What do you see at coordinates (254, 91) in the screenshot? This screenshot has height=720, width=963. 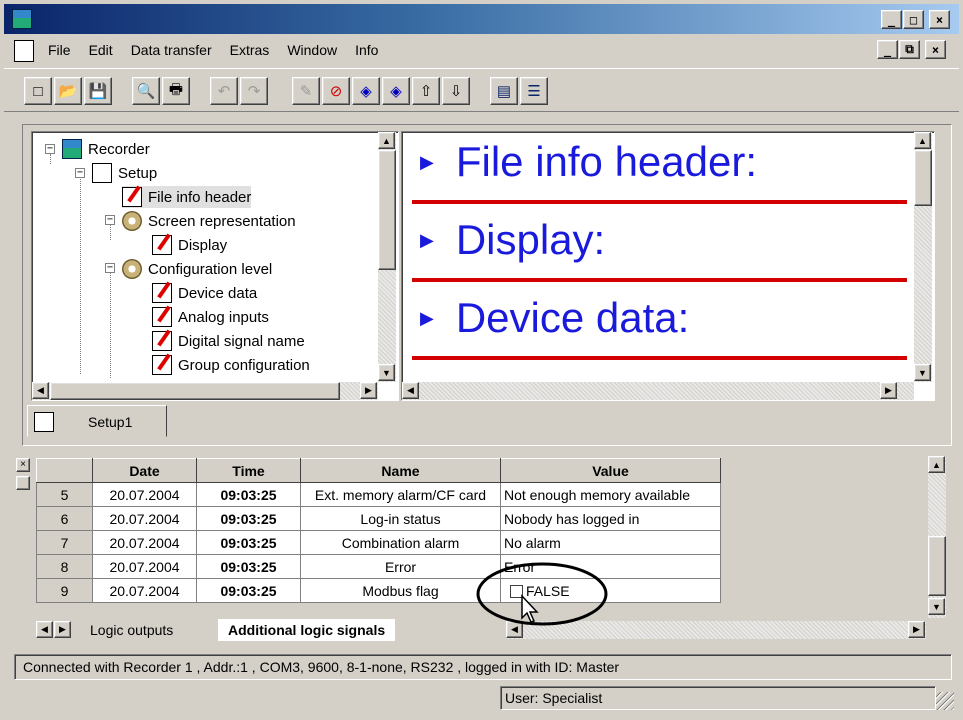 I see `redo-button: ↷` at bounding box center [254, 91].